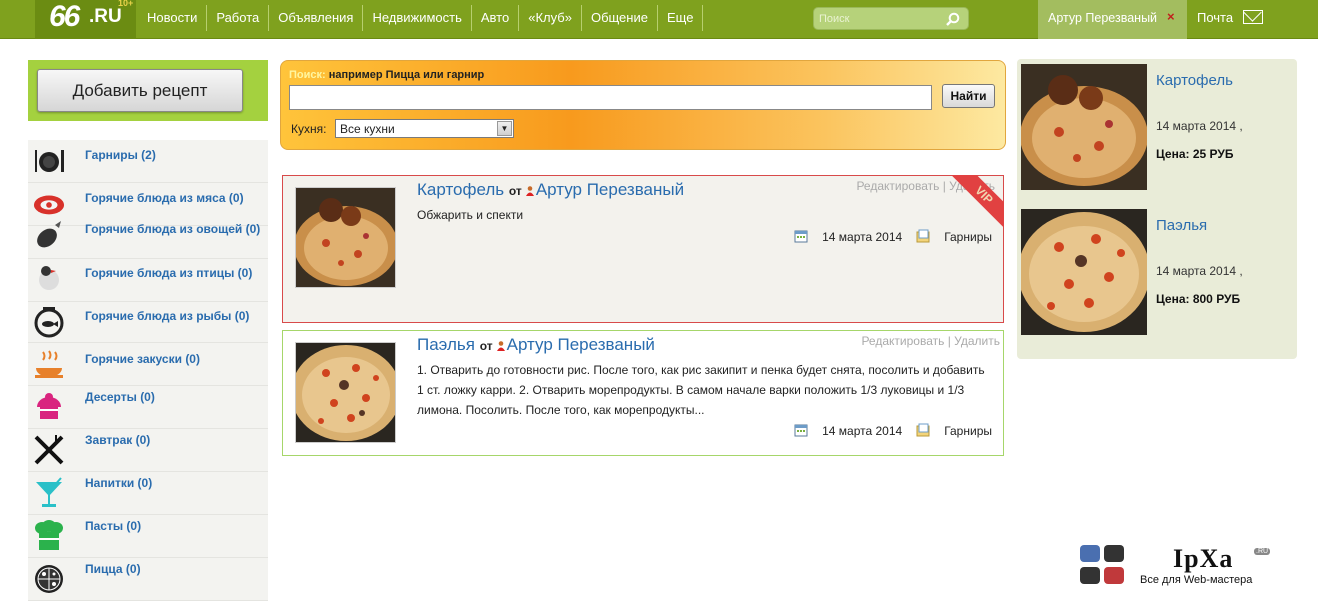  I want to click on find-button: Найти, so click(968, 96).